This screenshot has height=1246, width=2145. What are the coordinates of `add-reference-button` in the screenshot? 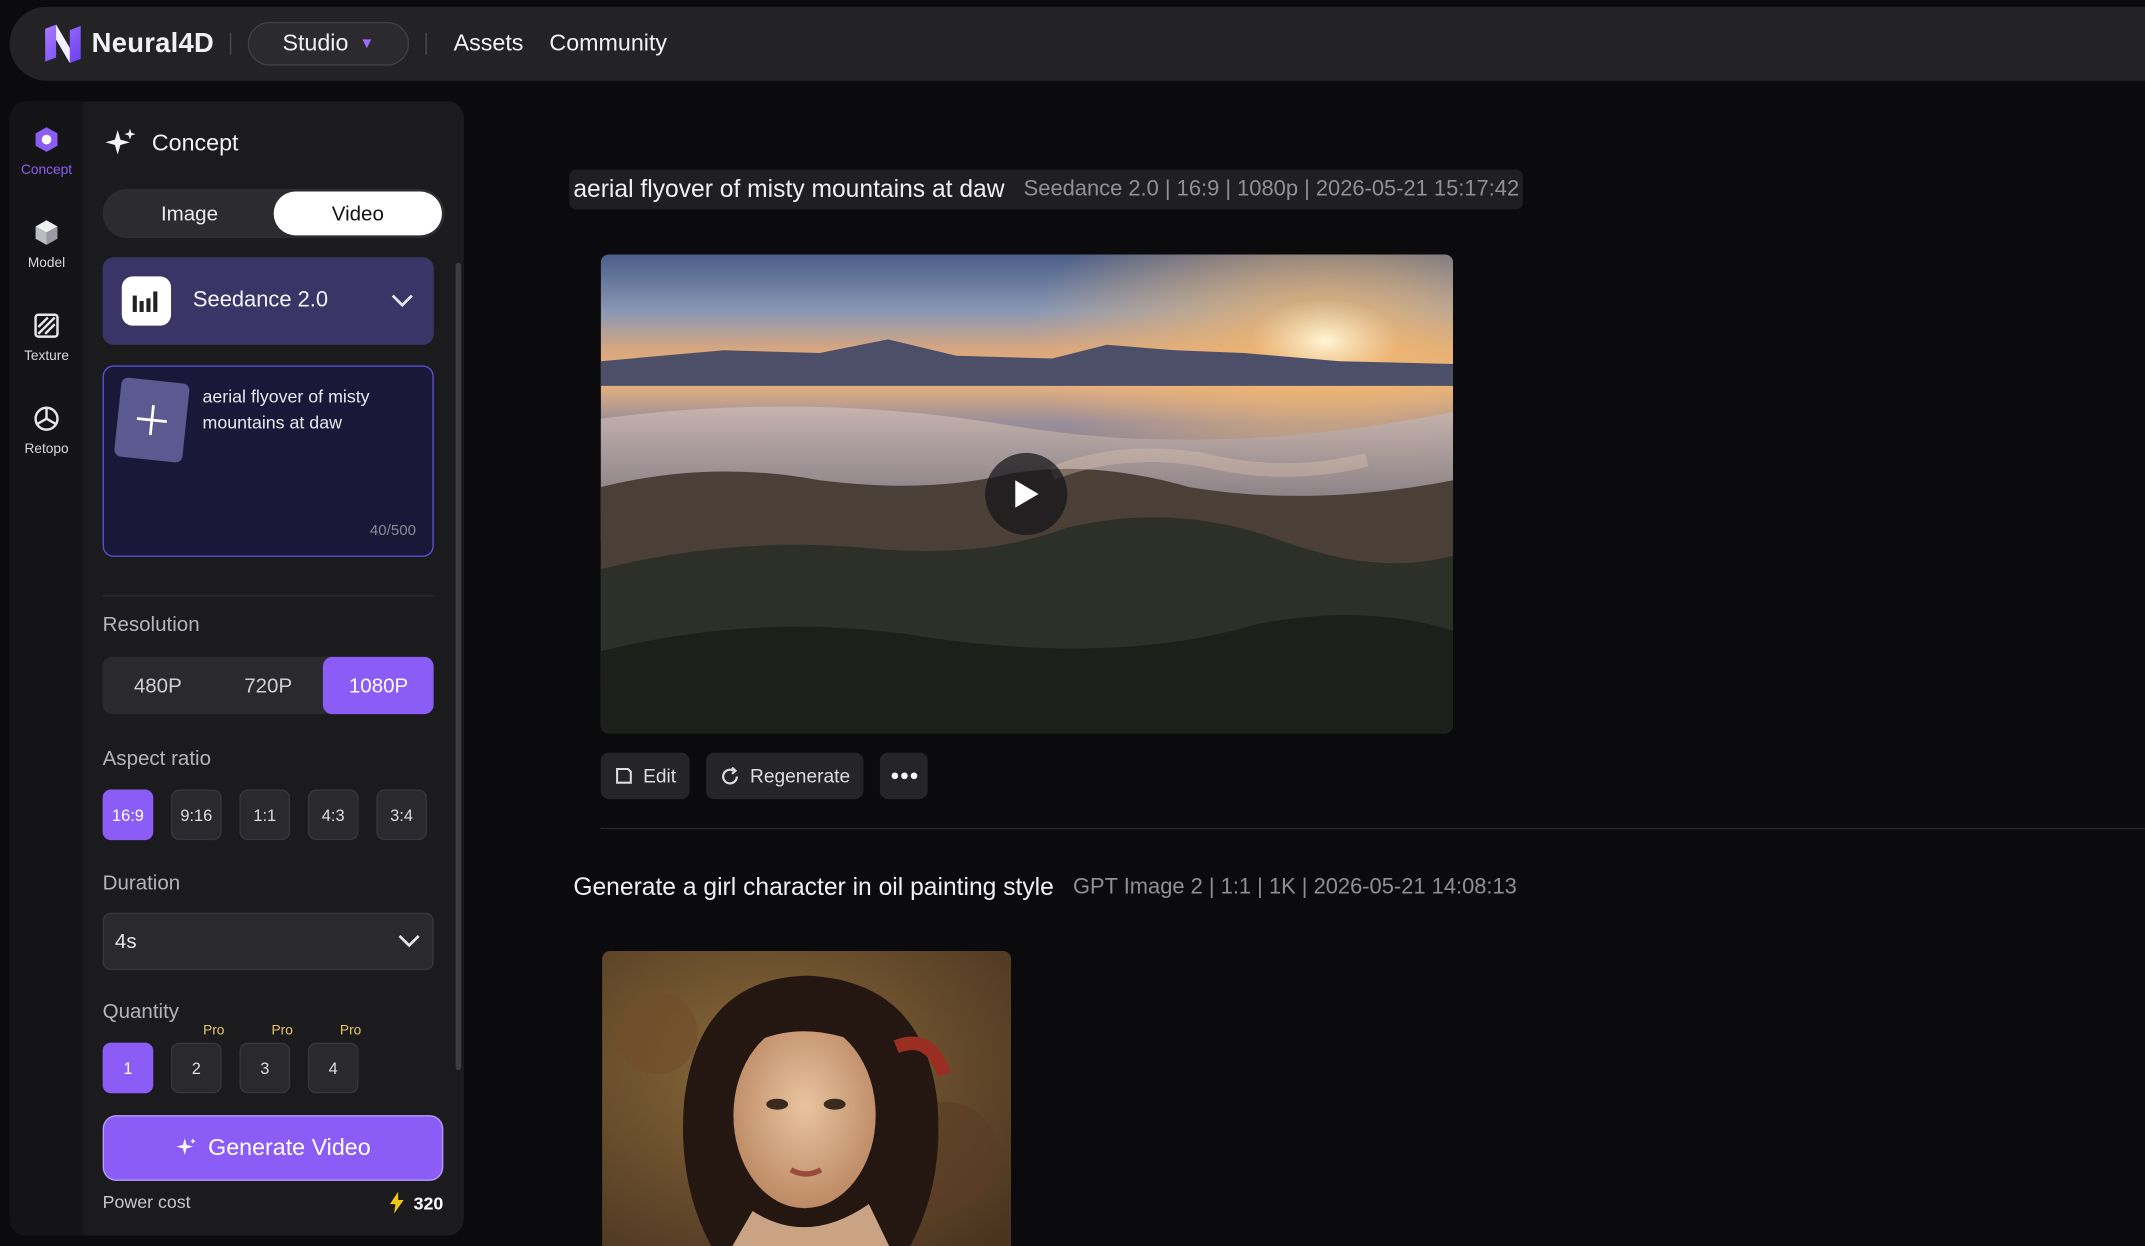 It's located at (152, 420).